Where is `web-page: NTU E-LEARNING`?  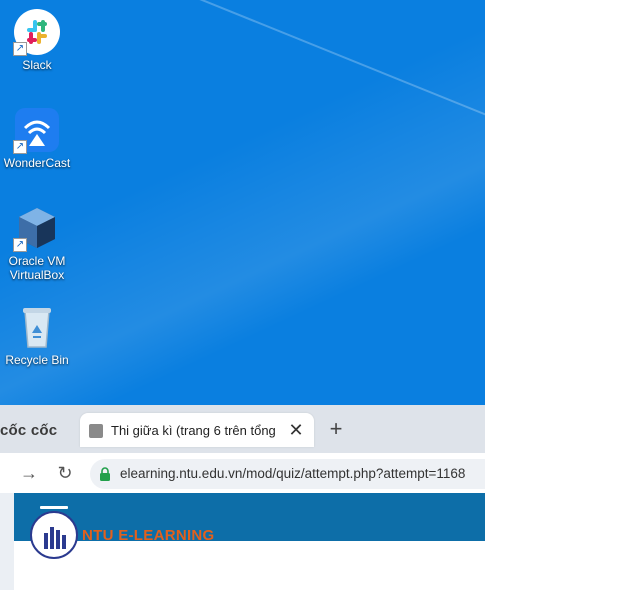
web-page: NTU E-LEARNING is located at coordinates (249, 541).